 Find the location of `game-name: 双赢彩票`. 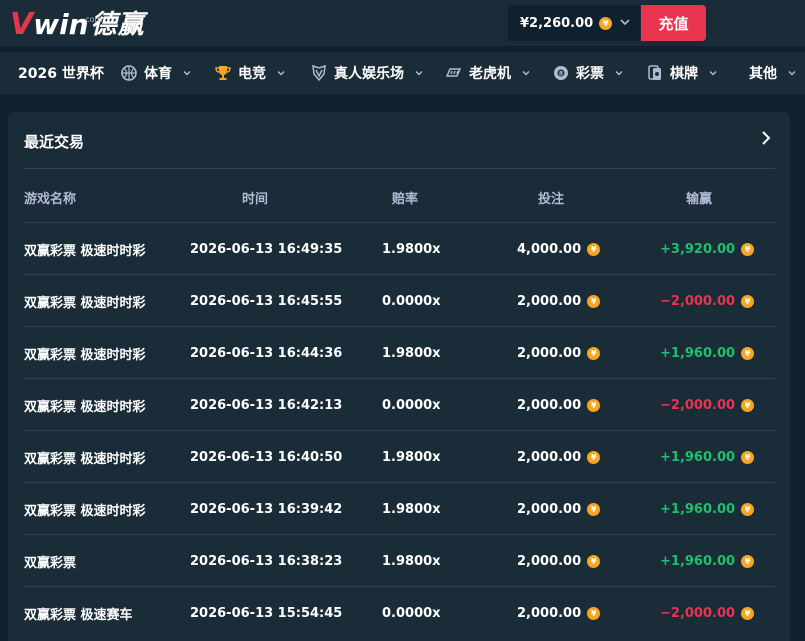

game-name: 双赢彩票 is located at coordinates (50, 563).